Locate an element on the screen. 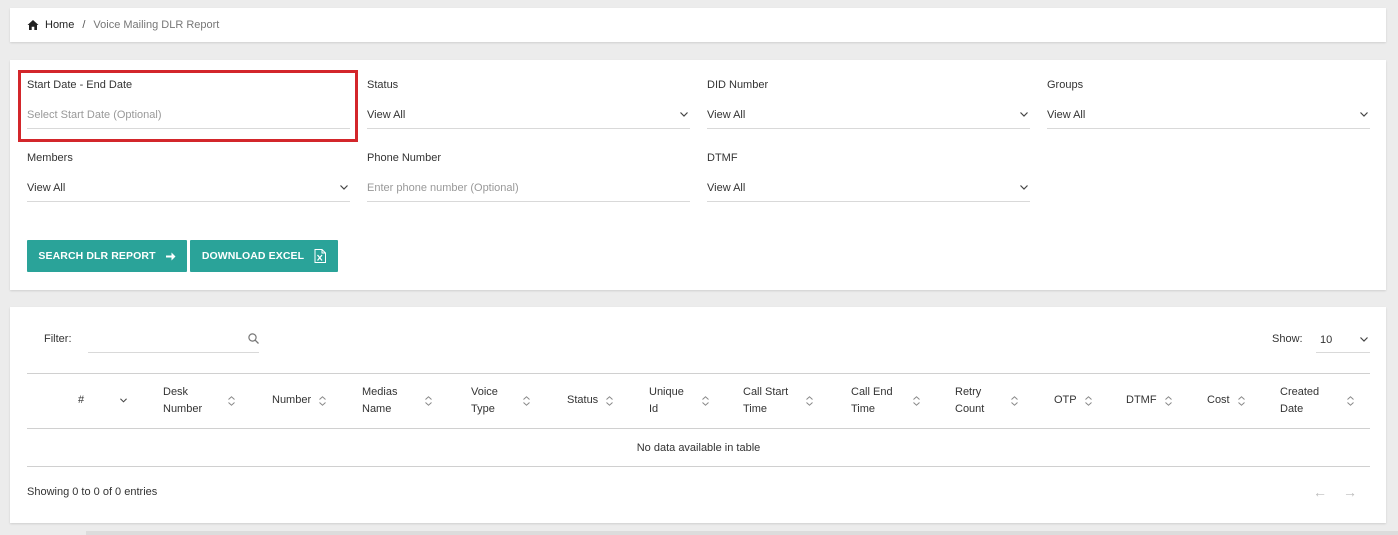 The width and height of the screenshot is (1398, 535). column-header-medias-name: Medias Name is located at coordinates (397, 400).